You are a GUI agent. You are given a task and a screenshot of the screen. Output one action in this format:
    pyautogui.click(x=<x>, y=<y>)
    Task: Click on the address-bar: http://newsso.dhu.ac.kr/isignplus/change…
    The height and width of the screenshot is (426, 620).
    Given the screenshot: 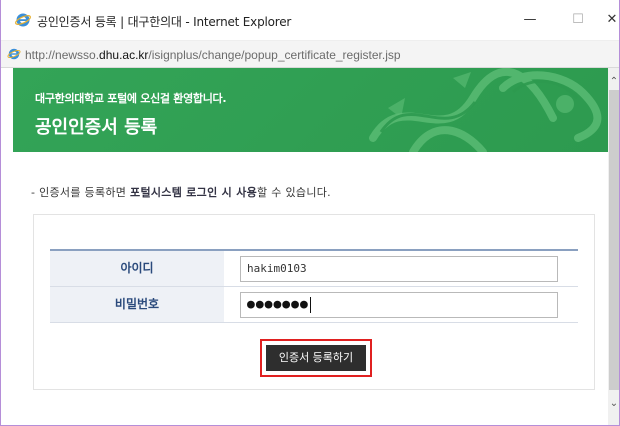 What is the action you would take?
    pyautogui.click(x=310, y=54)
    